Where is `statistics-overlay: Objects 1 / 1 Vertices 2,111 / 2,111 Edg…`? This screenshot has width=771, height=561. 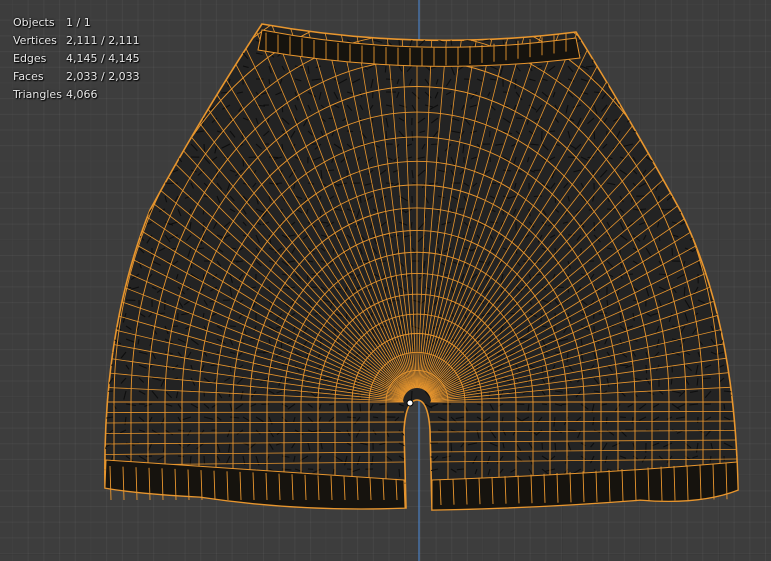
statistics-overlay: Objects 1 / 1 Vertices 2,111 / 2,111 Edg… is located at coordinates (76, 59).